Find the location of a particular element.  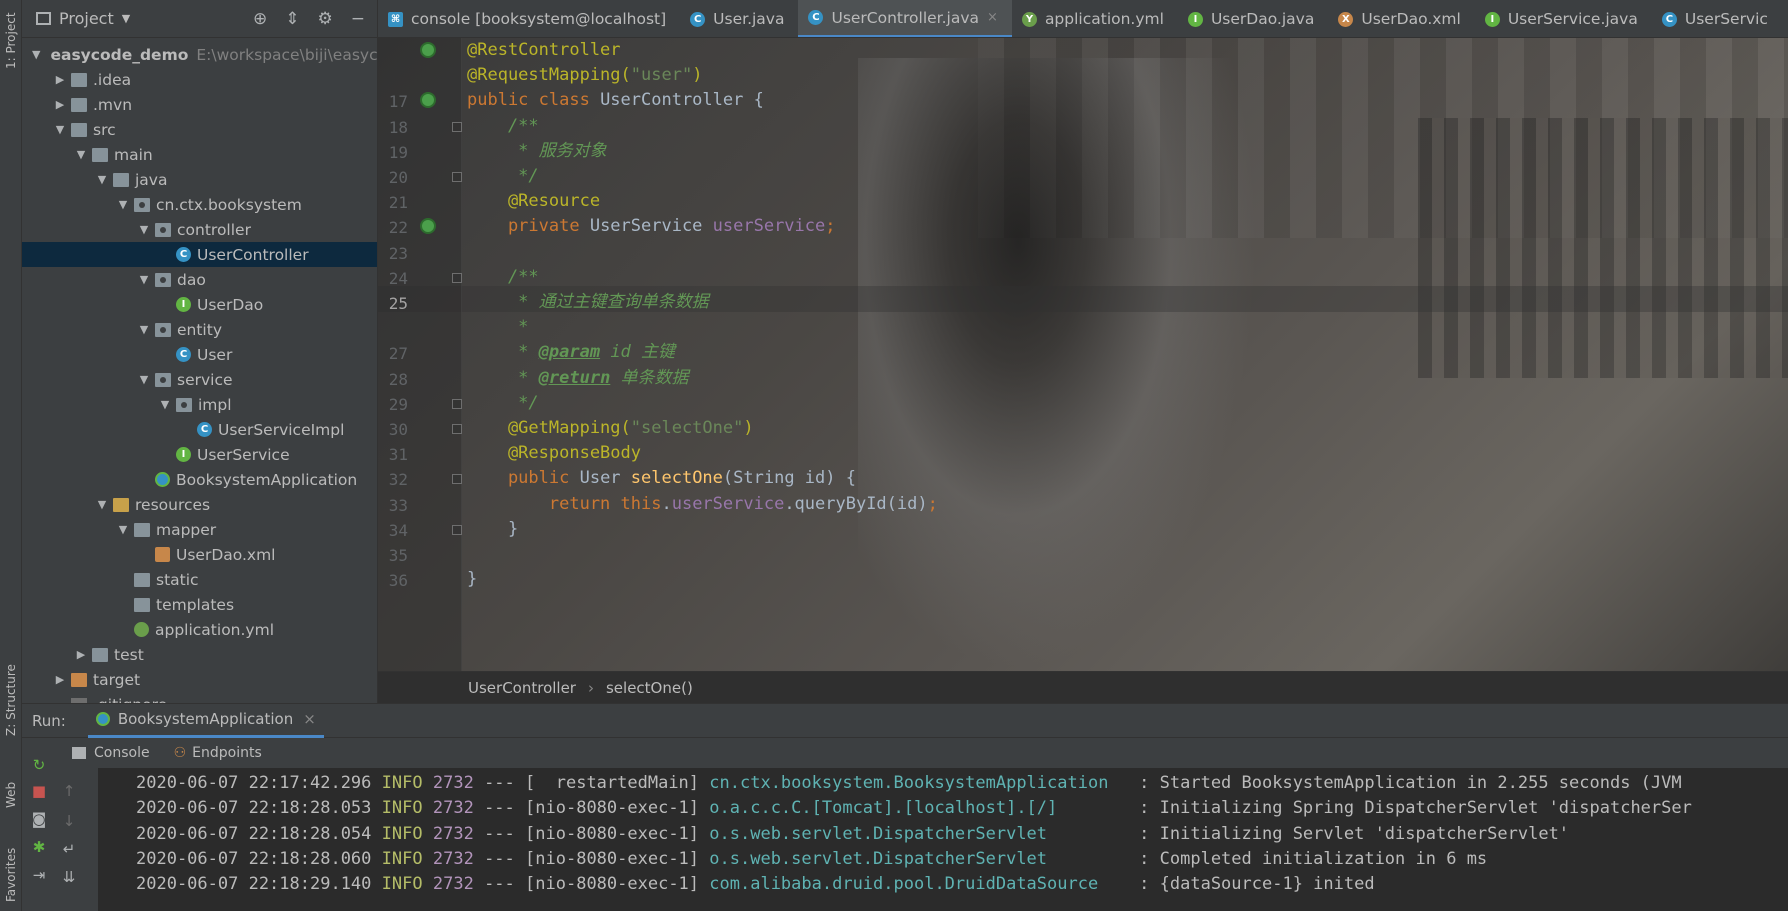

scroll-to-end-icon: ⇊ is located at coordinates (69, 877).